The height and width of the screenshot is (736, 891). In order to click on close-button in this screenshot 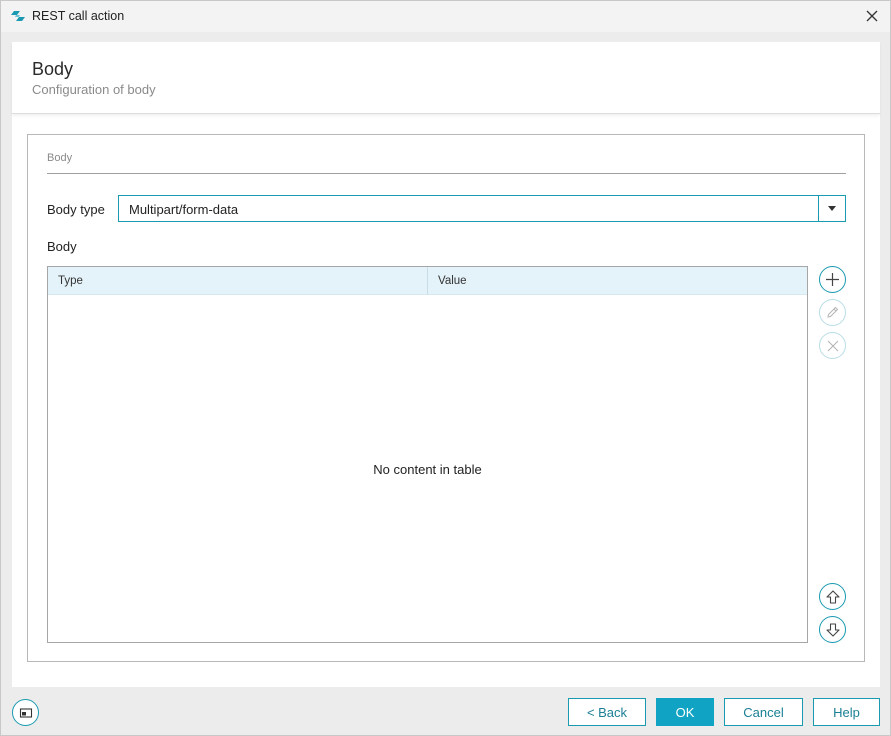, I will do `click(872, 16)`.